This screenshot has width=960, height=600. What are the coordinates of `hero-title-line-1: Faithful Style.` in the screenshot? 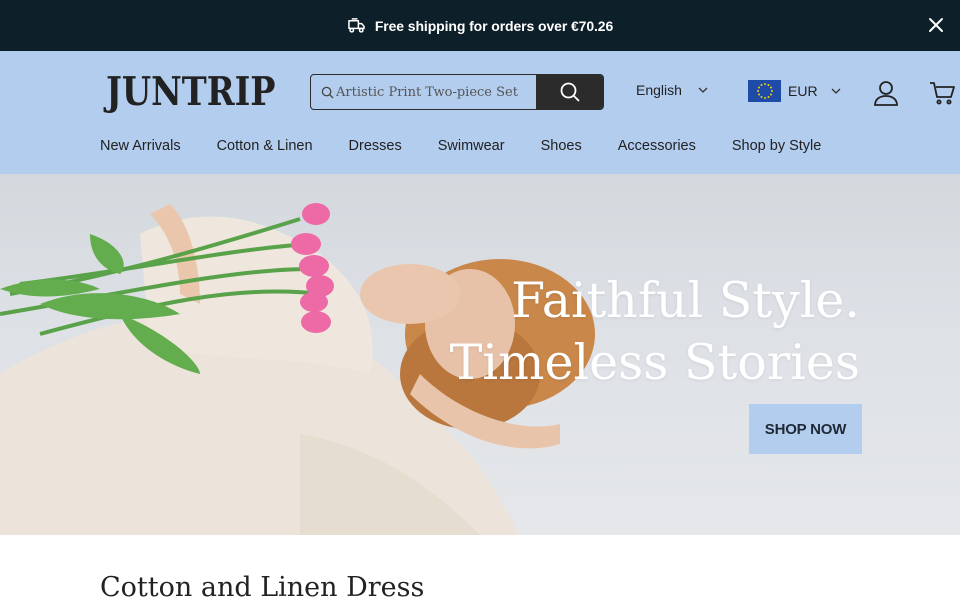 It's located at (685, 300).